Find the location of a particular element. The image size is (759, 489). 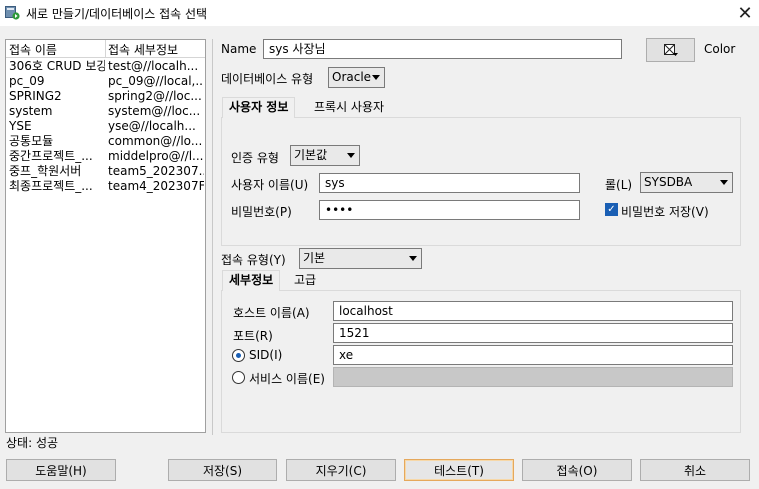

auth-type-select: 기본값 is located at coordinates (325, 155).